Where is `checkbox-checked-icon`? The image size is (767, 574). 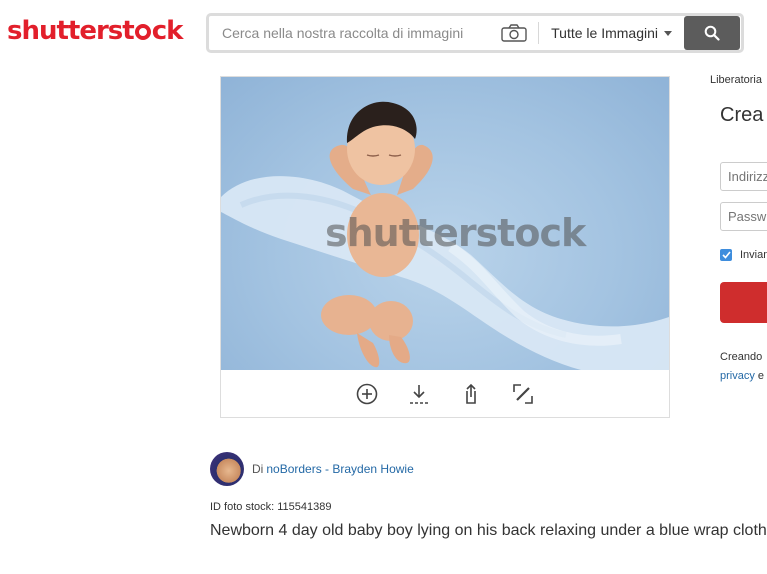
checkbox-checked-icon is located at coordinates (726, 255).